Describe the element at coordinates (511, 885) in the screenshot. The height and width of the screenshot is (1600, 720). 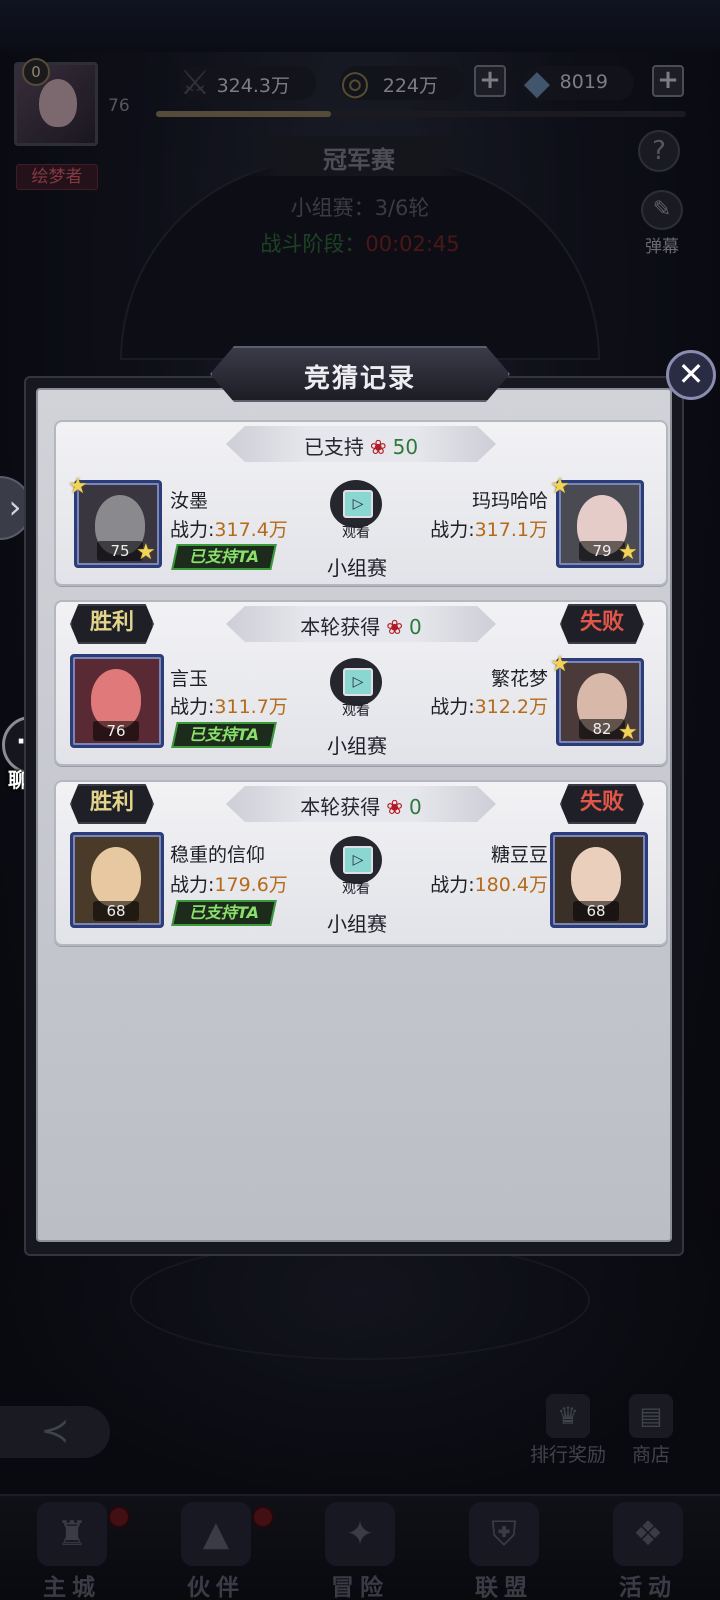
I see `power-value: 180.4万` at that location.